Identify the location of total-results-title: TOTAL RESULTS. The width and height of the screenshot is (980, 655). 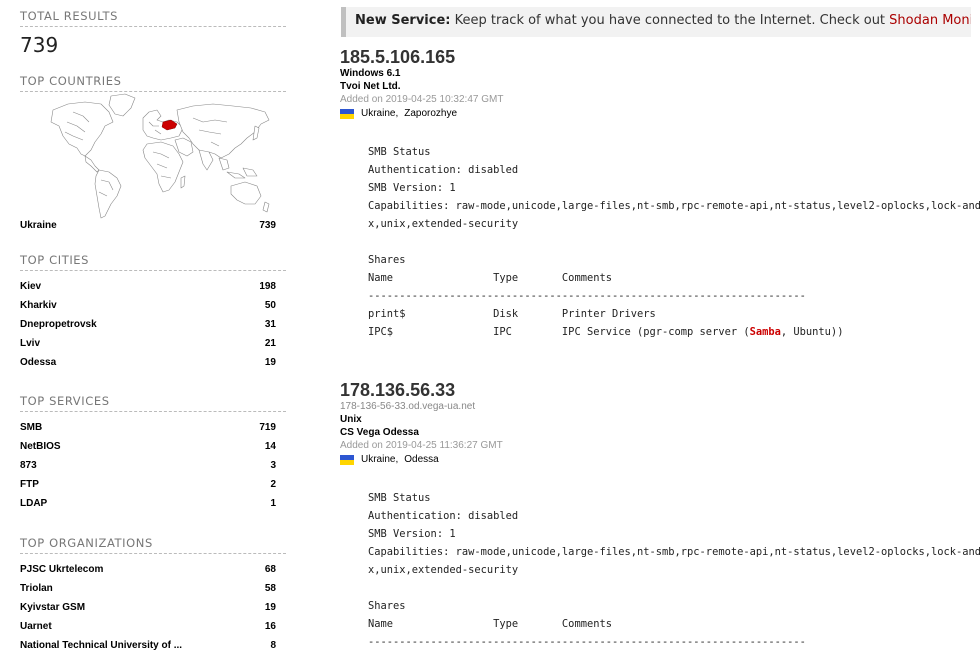
(153, 18).